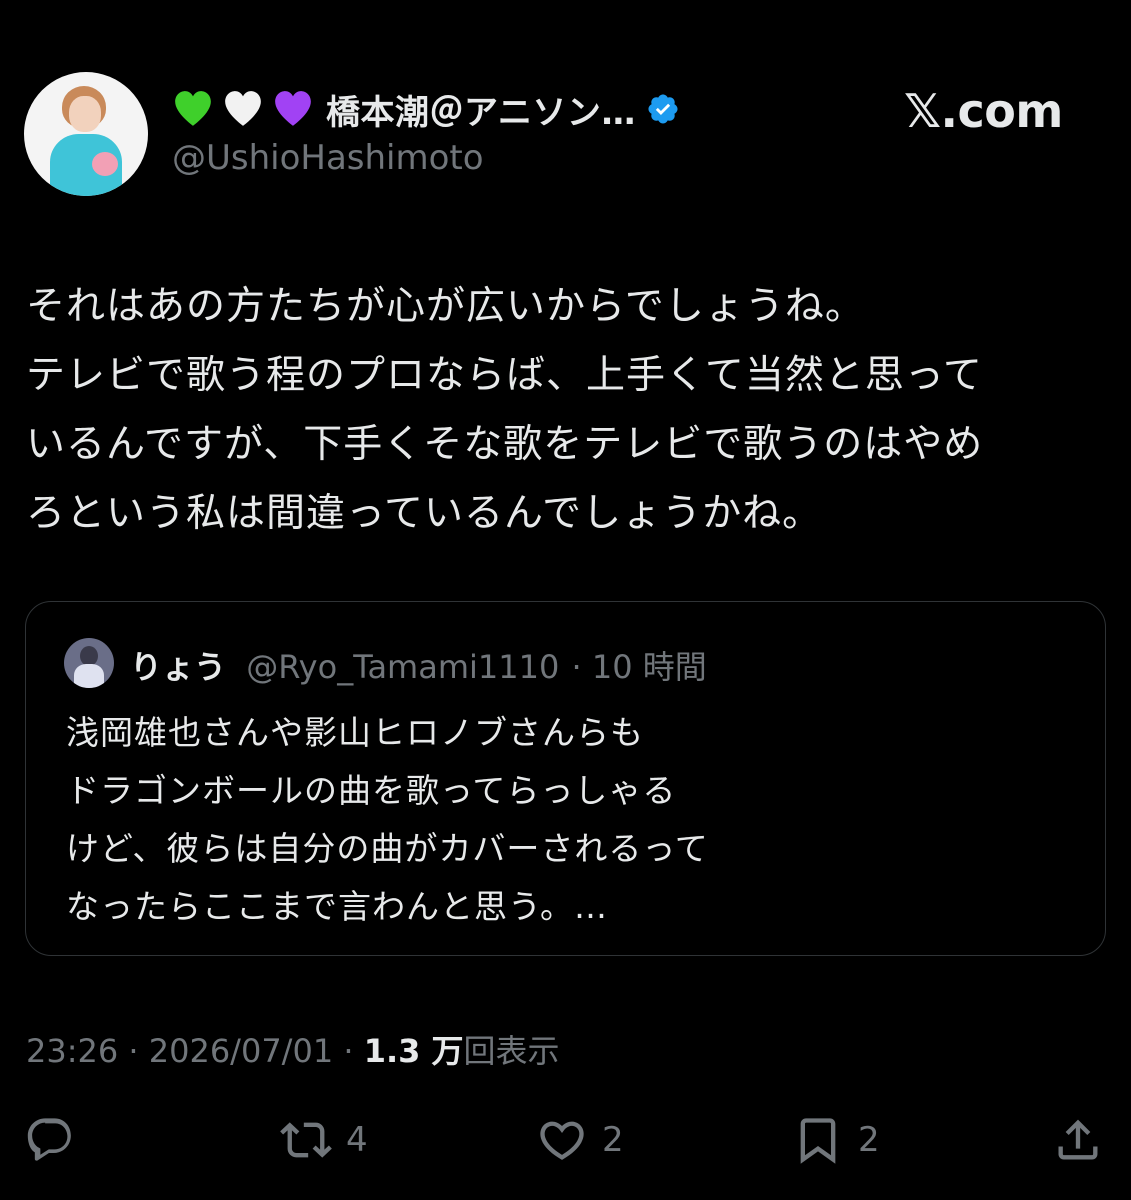 This screenshot has width=1131, height=1200. Describe the element at coordinates (243, 108) in the screenshot. I see `white-heart-icon` at that location.